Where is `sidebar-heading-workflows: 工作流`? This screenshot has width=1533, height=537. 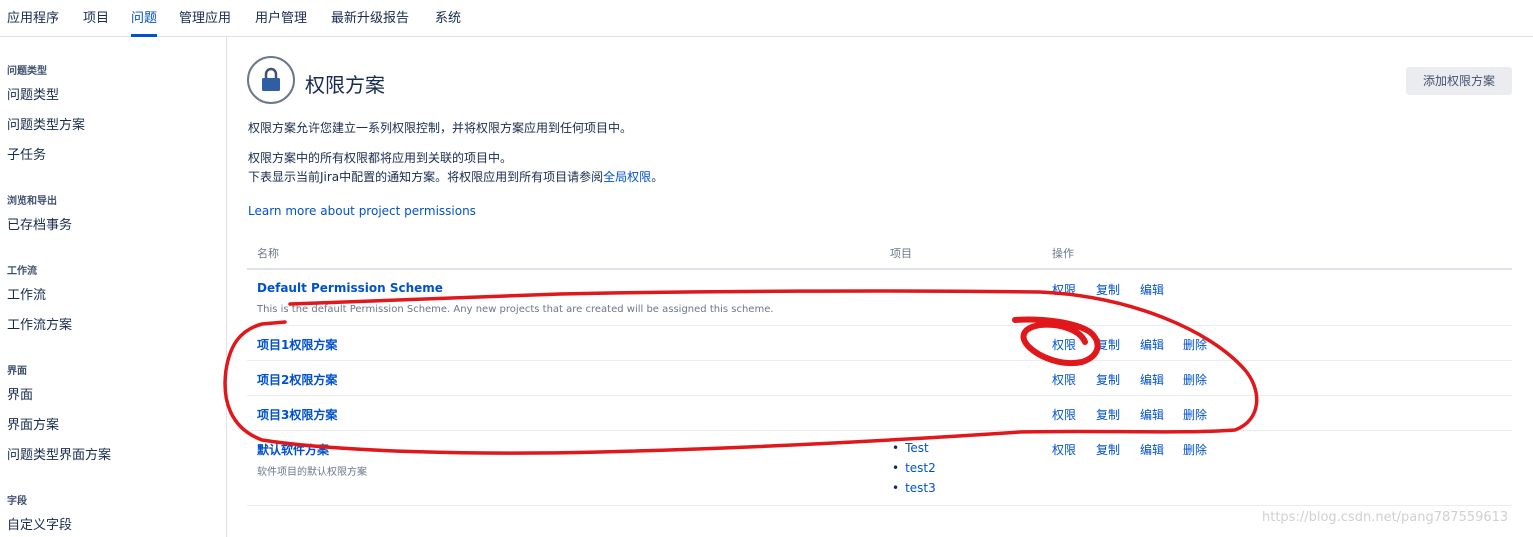
sidebar-heading-workflows: 工作流 is located at coordinates (22, 271).